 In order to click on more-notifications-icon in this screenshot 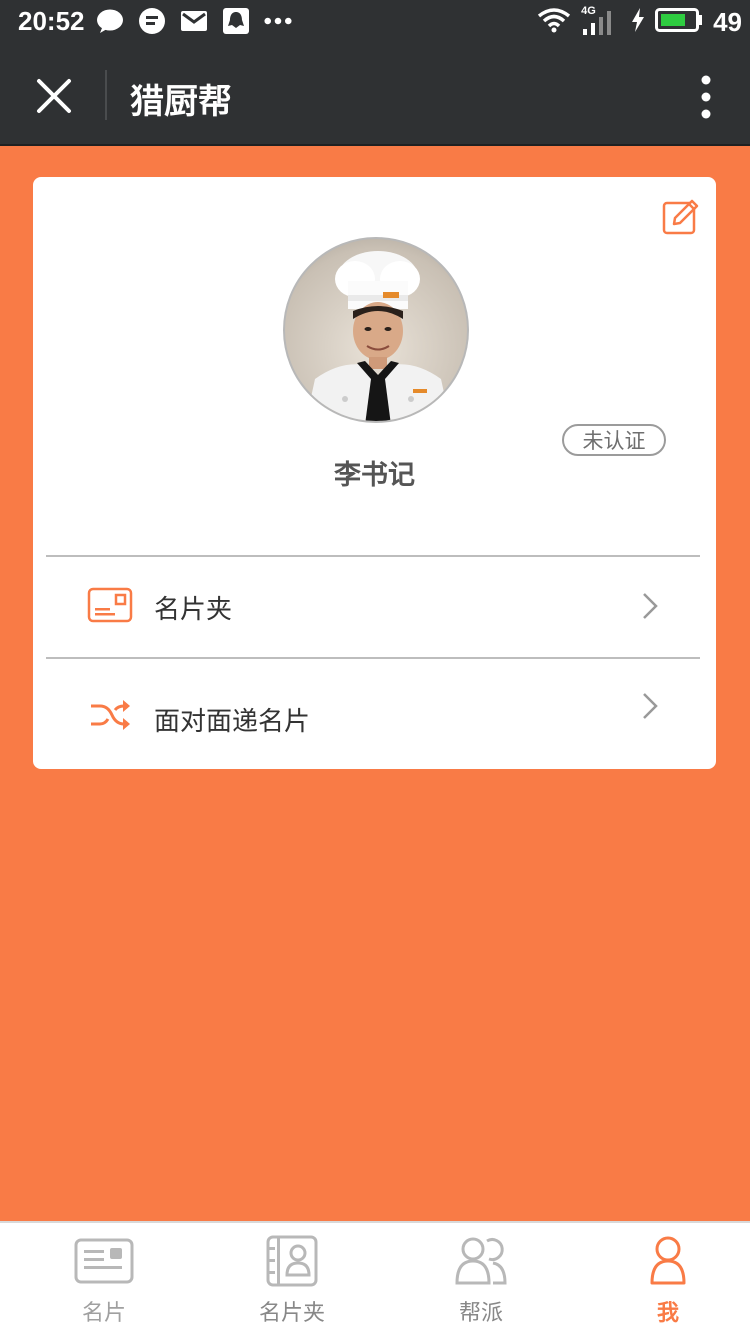, I will do `click(278, 21)`.